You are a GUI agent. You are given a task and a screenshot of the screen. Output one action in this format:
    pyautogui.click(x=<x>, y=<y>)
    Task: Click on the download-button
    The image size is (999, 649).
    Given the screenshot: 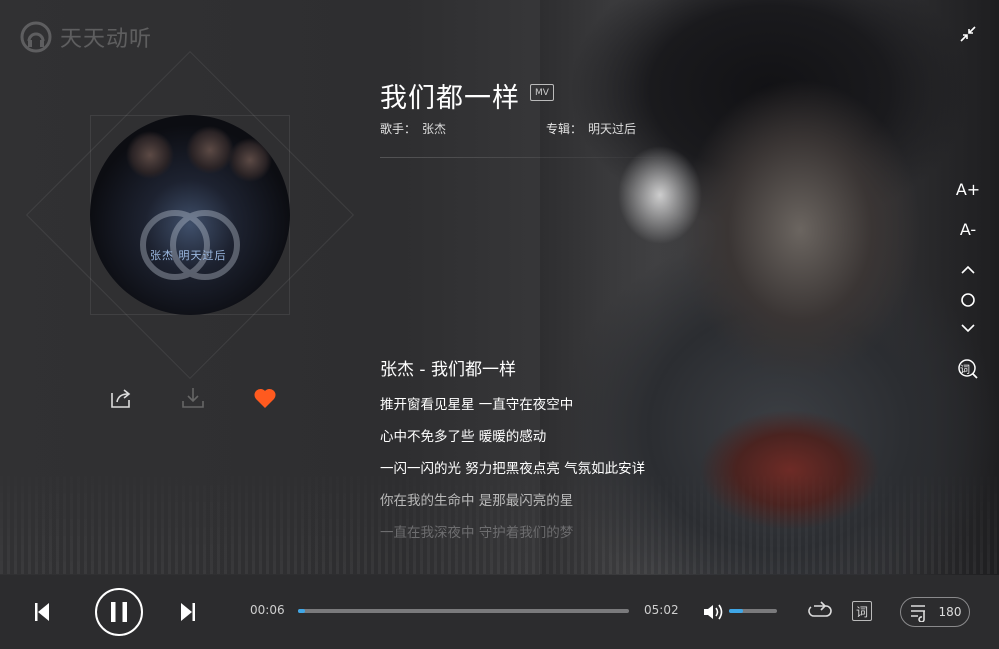 What is the action you would take?
    pyautogui.click(x=193, y=398)
    